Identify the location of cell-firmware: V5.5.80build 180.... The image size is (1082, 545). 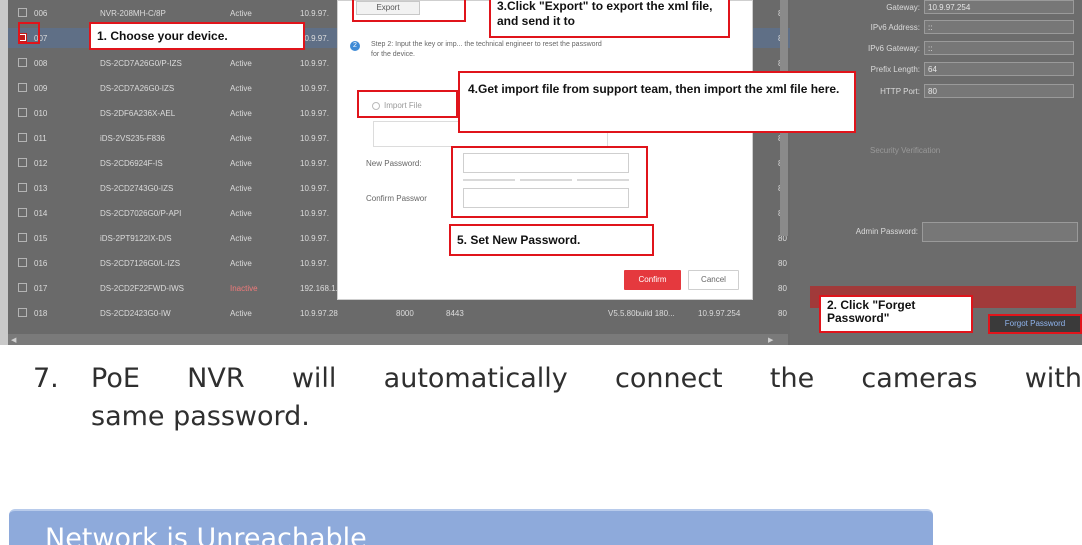
(641, 313).